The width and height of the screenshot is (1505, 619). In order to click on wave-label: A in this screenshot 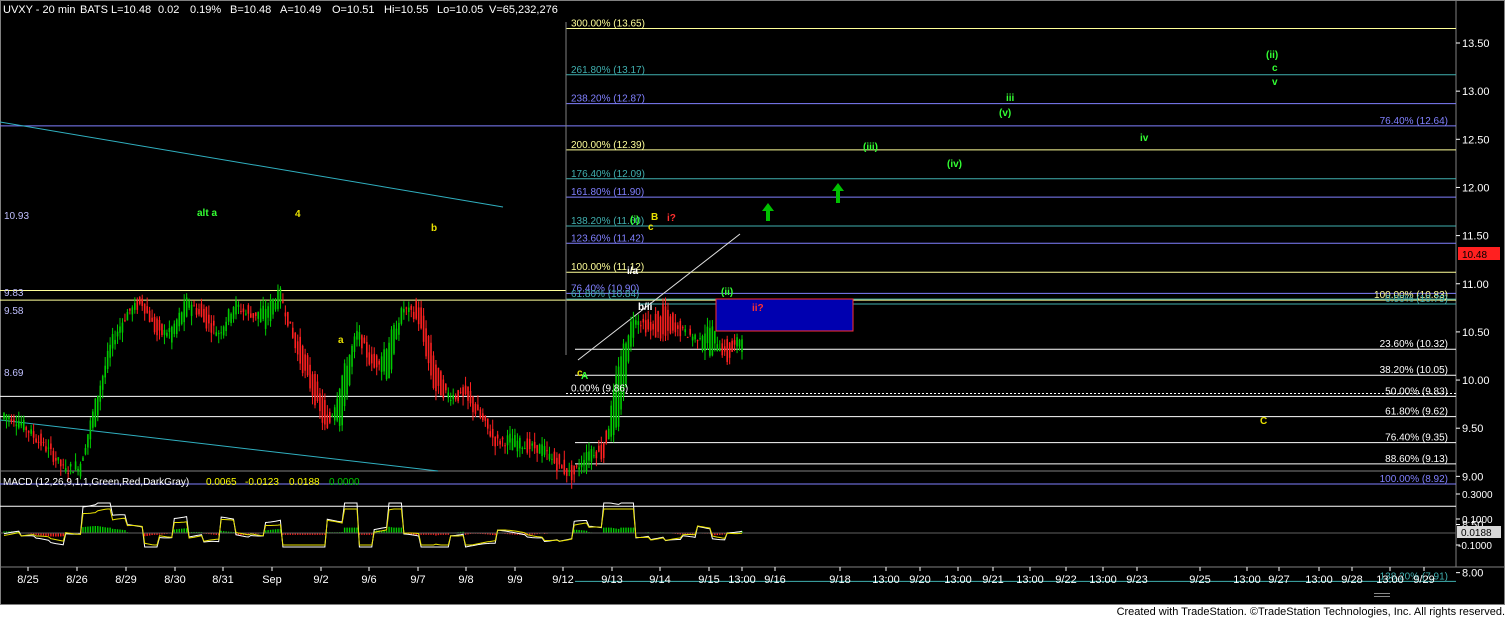, I will do `click(584, 376)`.